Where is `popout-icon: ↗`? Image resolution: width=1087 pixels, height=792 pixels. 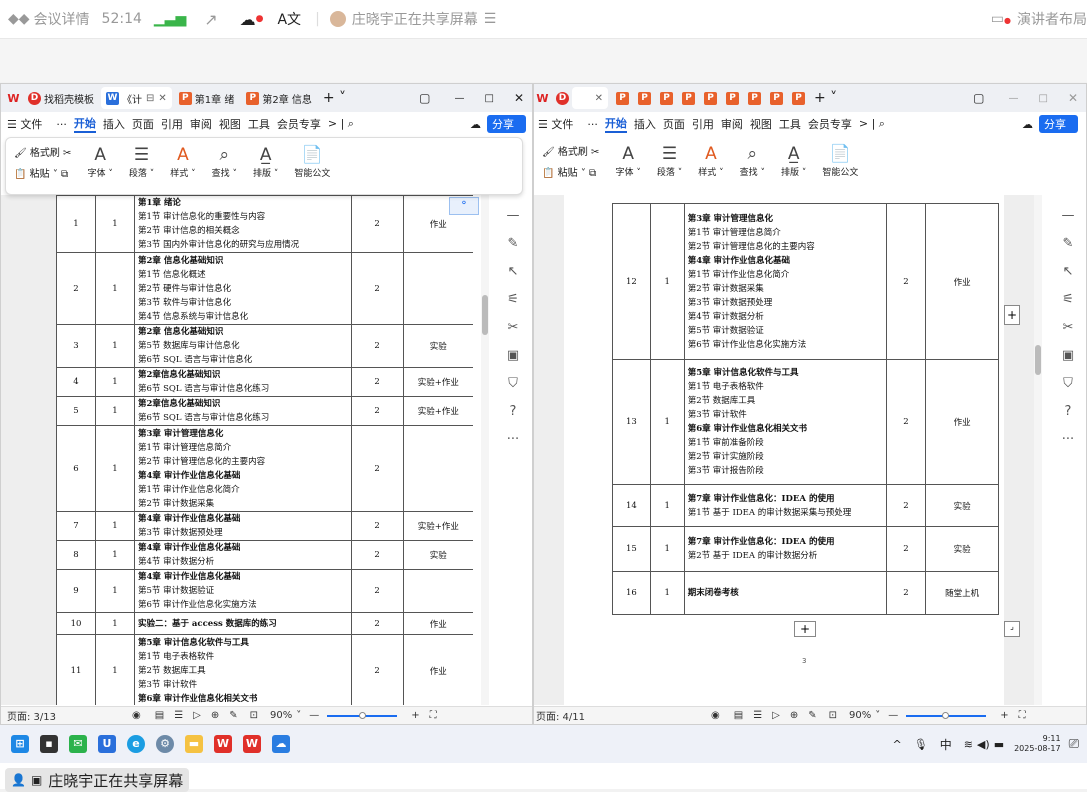
popout-icon: ↗ is located at coordinates (210, 19).